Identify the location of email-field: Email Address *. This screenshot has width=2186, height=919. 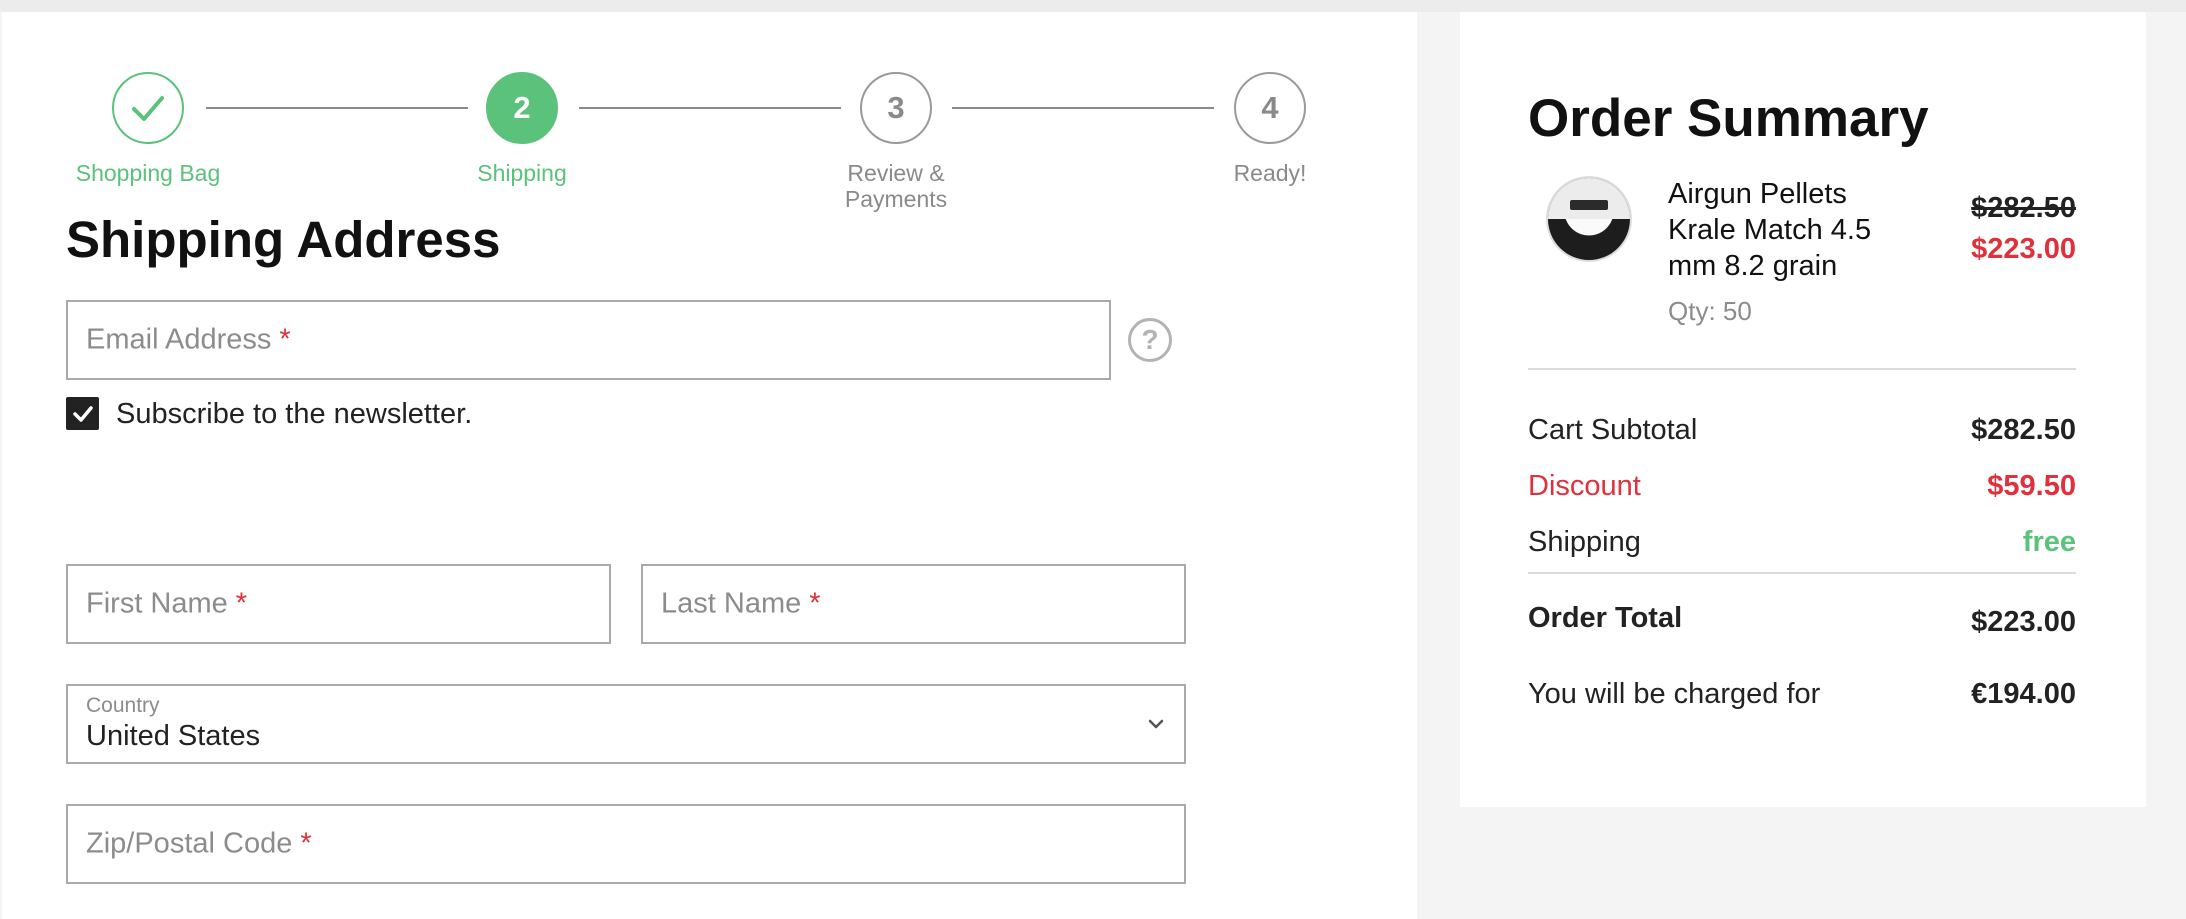
(588, 340).